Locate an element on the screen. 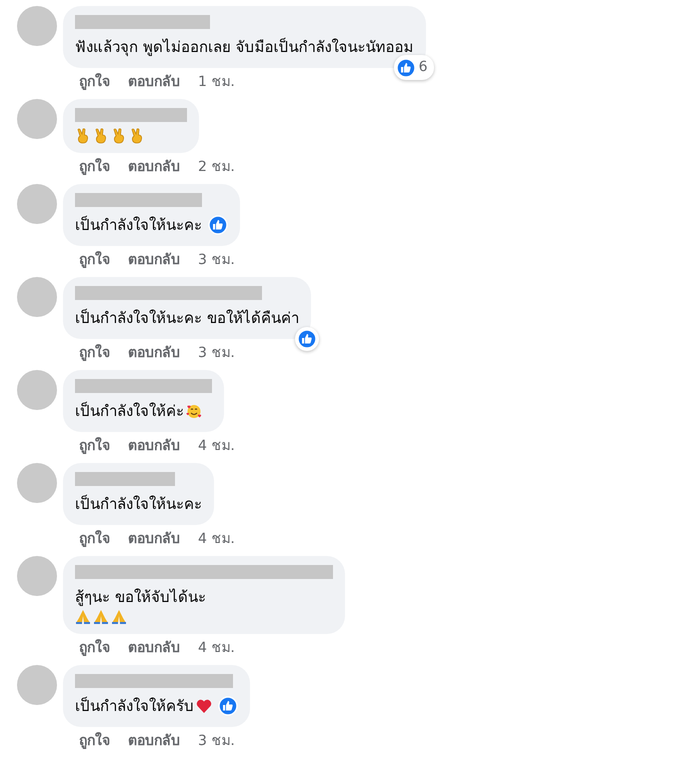 This screenshot has height=761, width=700. reaction-count: 6 is located at coordinates (423, 67).